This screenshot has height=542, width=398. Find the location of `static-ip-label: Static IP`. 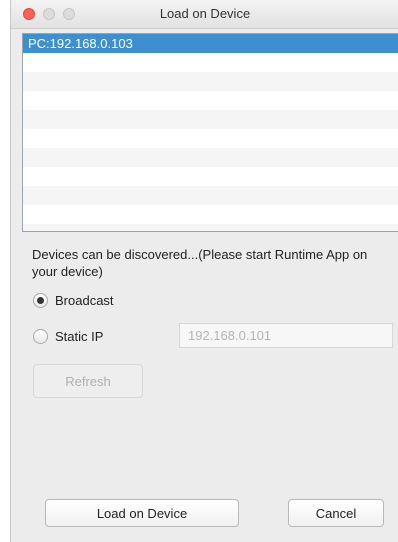

static-ip-label: Static IP is located at coordinates (79, 336).